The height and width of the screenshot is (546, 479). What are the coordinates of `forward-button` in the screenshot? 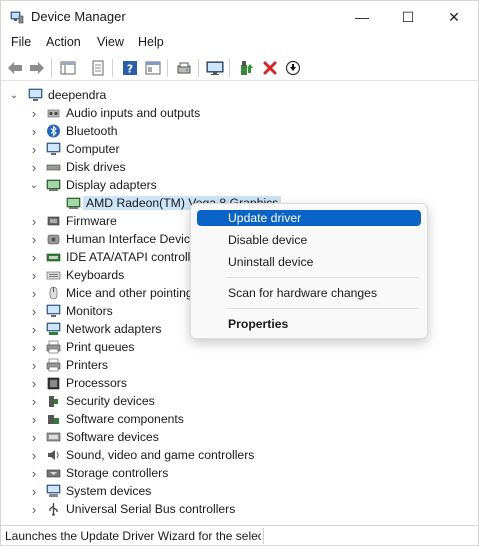 It's located at (37, 68).